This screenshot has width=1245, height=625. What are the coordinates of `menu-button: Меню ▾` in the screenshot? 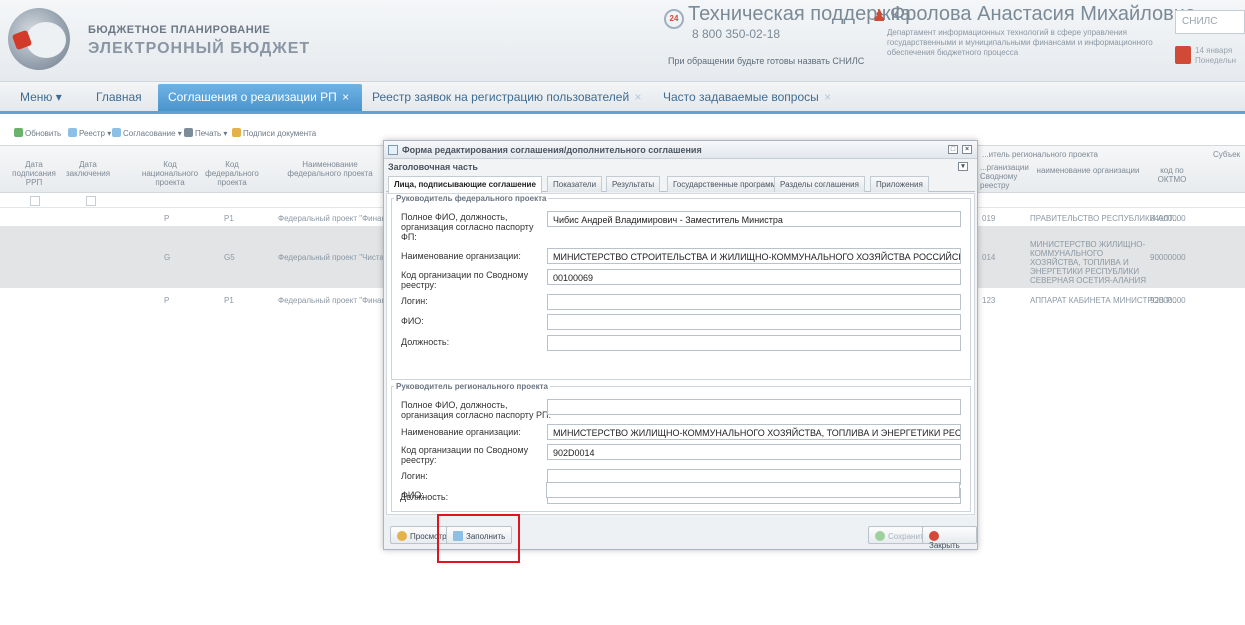 It's located at (41, 97).